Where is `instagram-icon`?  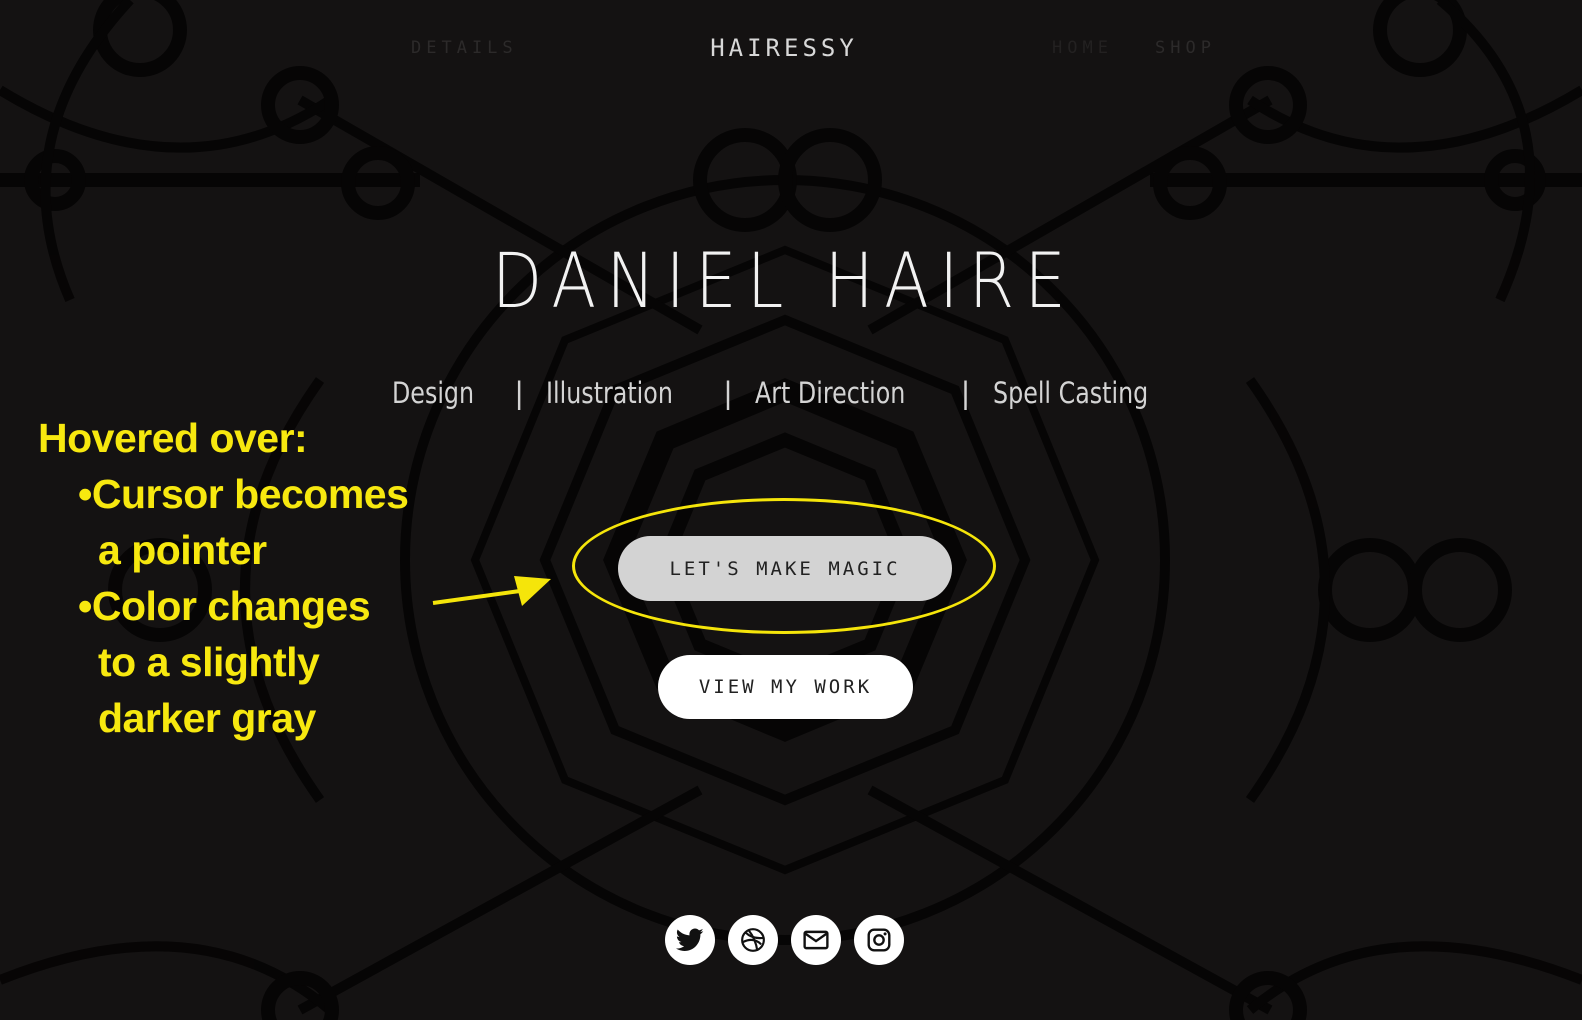 instagram-icon is located at coordinates (879, 940).